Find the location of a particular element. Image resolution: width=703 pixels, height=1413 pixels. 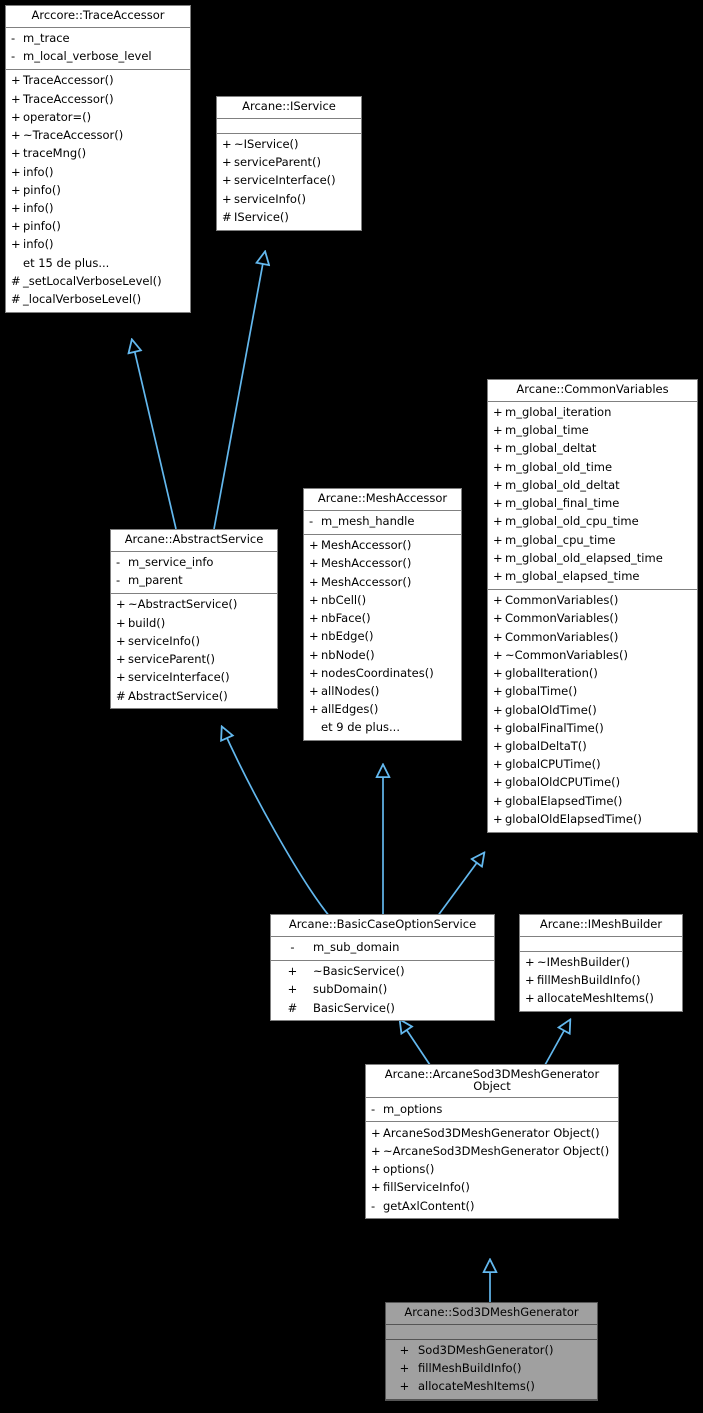

class-member-row: + nbNode() is located at coordinates (382, 655).